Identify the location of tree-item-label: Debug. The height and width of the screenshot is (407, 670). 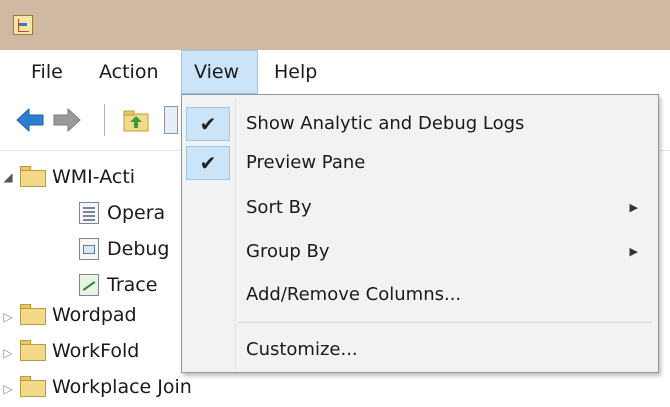
(138, 249).